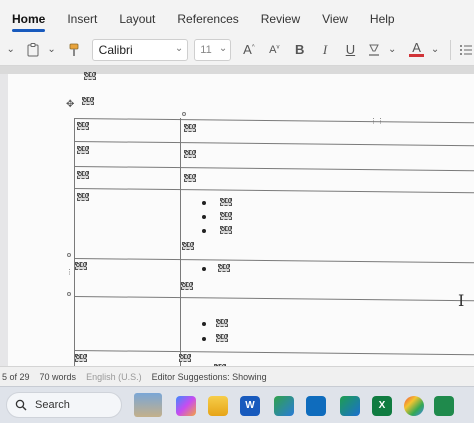 The height and width of the screenshot is (423, 474). Describe the element at coordinates (237, 50) in the screenshot. I see `ribbon-toolbar: ⌄ ⌄ Calibri ⌄ 11 ⌄ A^ Av B I U ⌄ A ⌄` at that location.